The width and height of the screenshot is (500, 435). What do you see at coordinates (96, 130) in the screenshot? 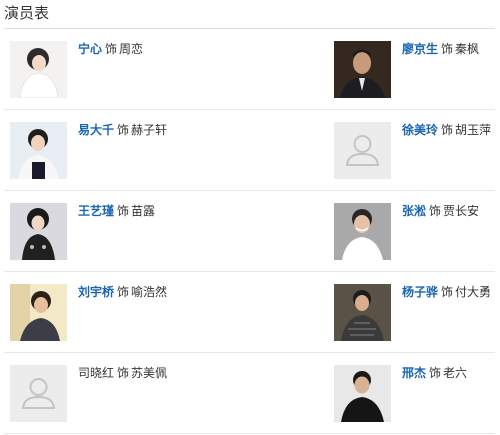
I see `actor-name-link: 易大千` at bounding box center [96, 130].